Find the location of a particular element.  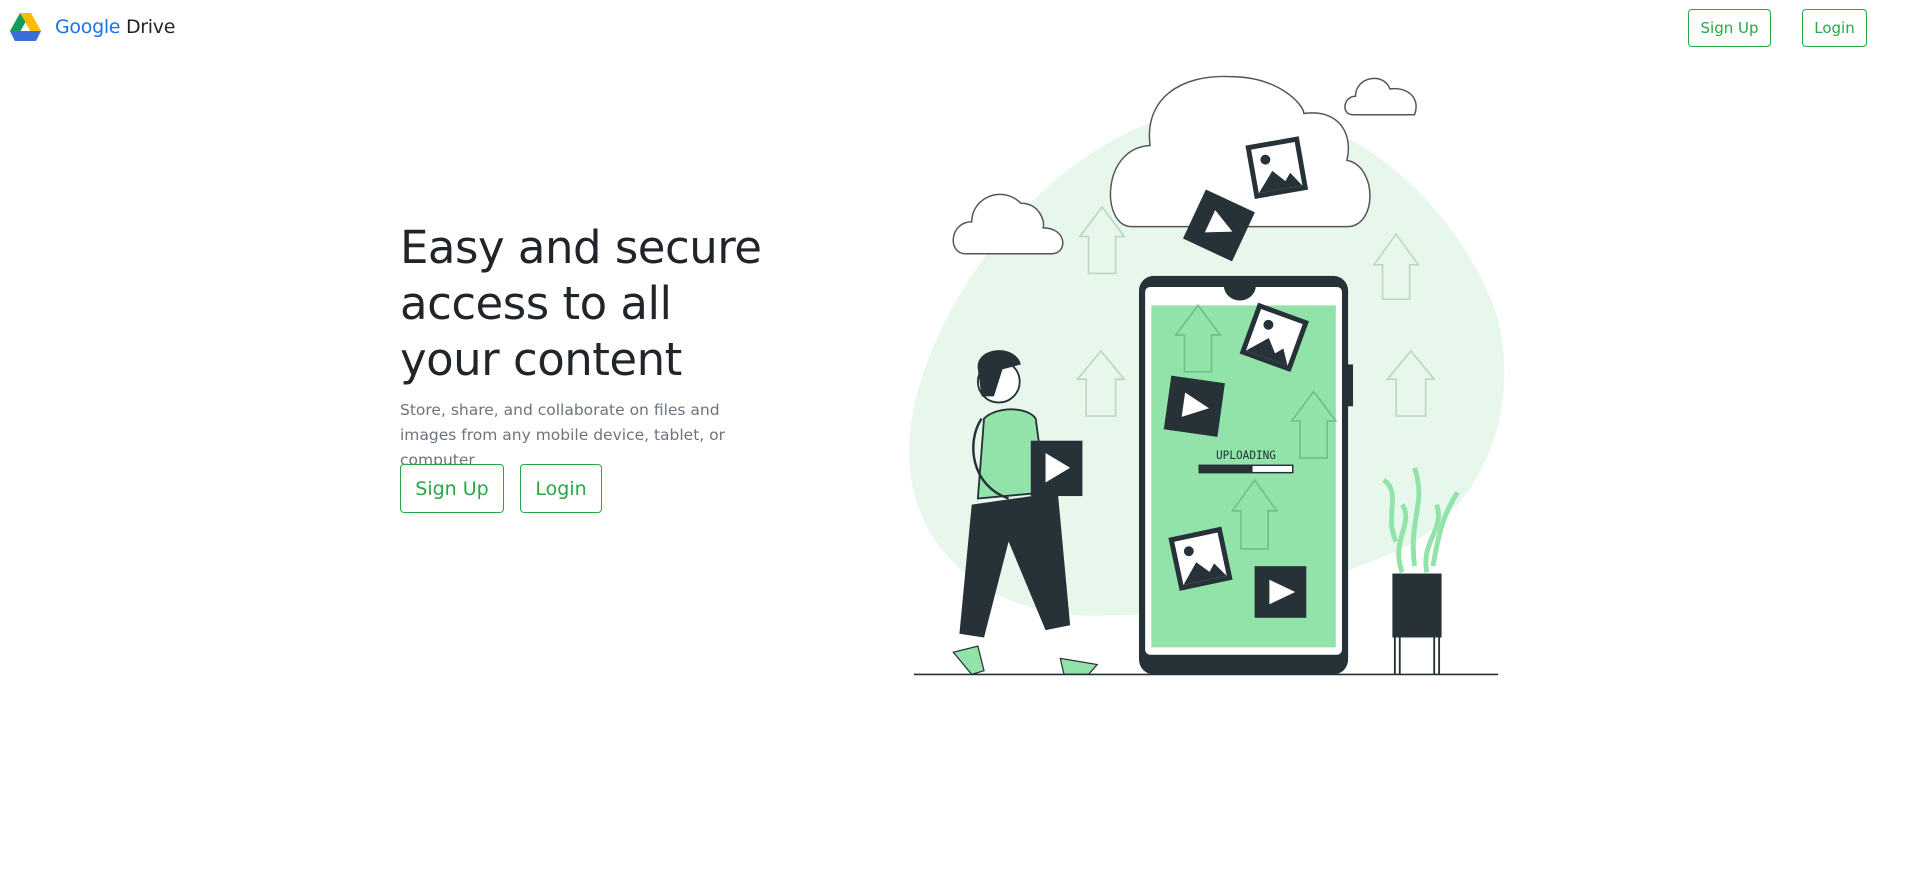

brand-name-drive: Drive is located at coordinates (150, 27).